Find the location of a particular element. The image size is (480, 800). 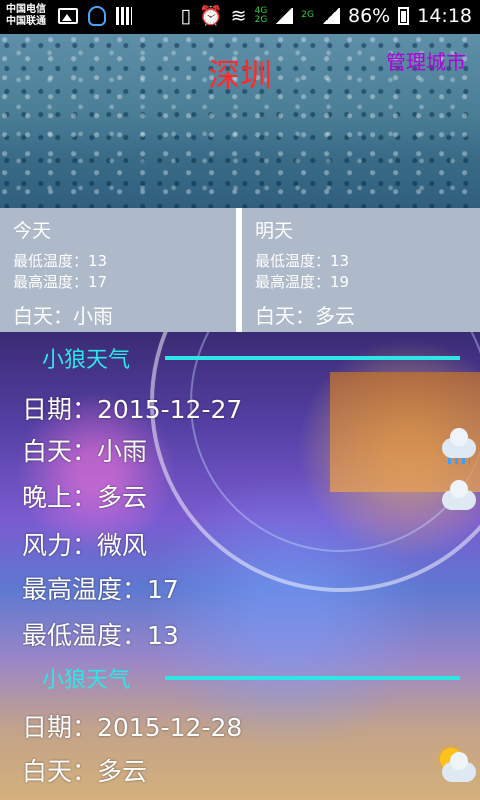

notification-icons is located at coordinates (95, 16).